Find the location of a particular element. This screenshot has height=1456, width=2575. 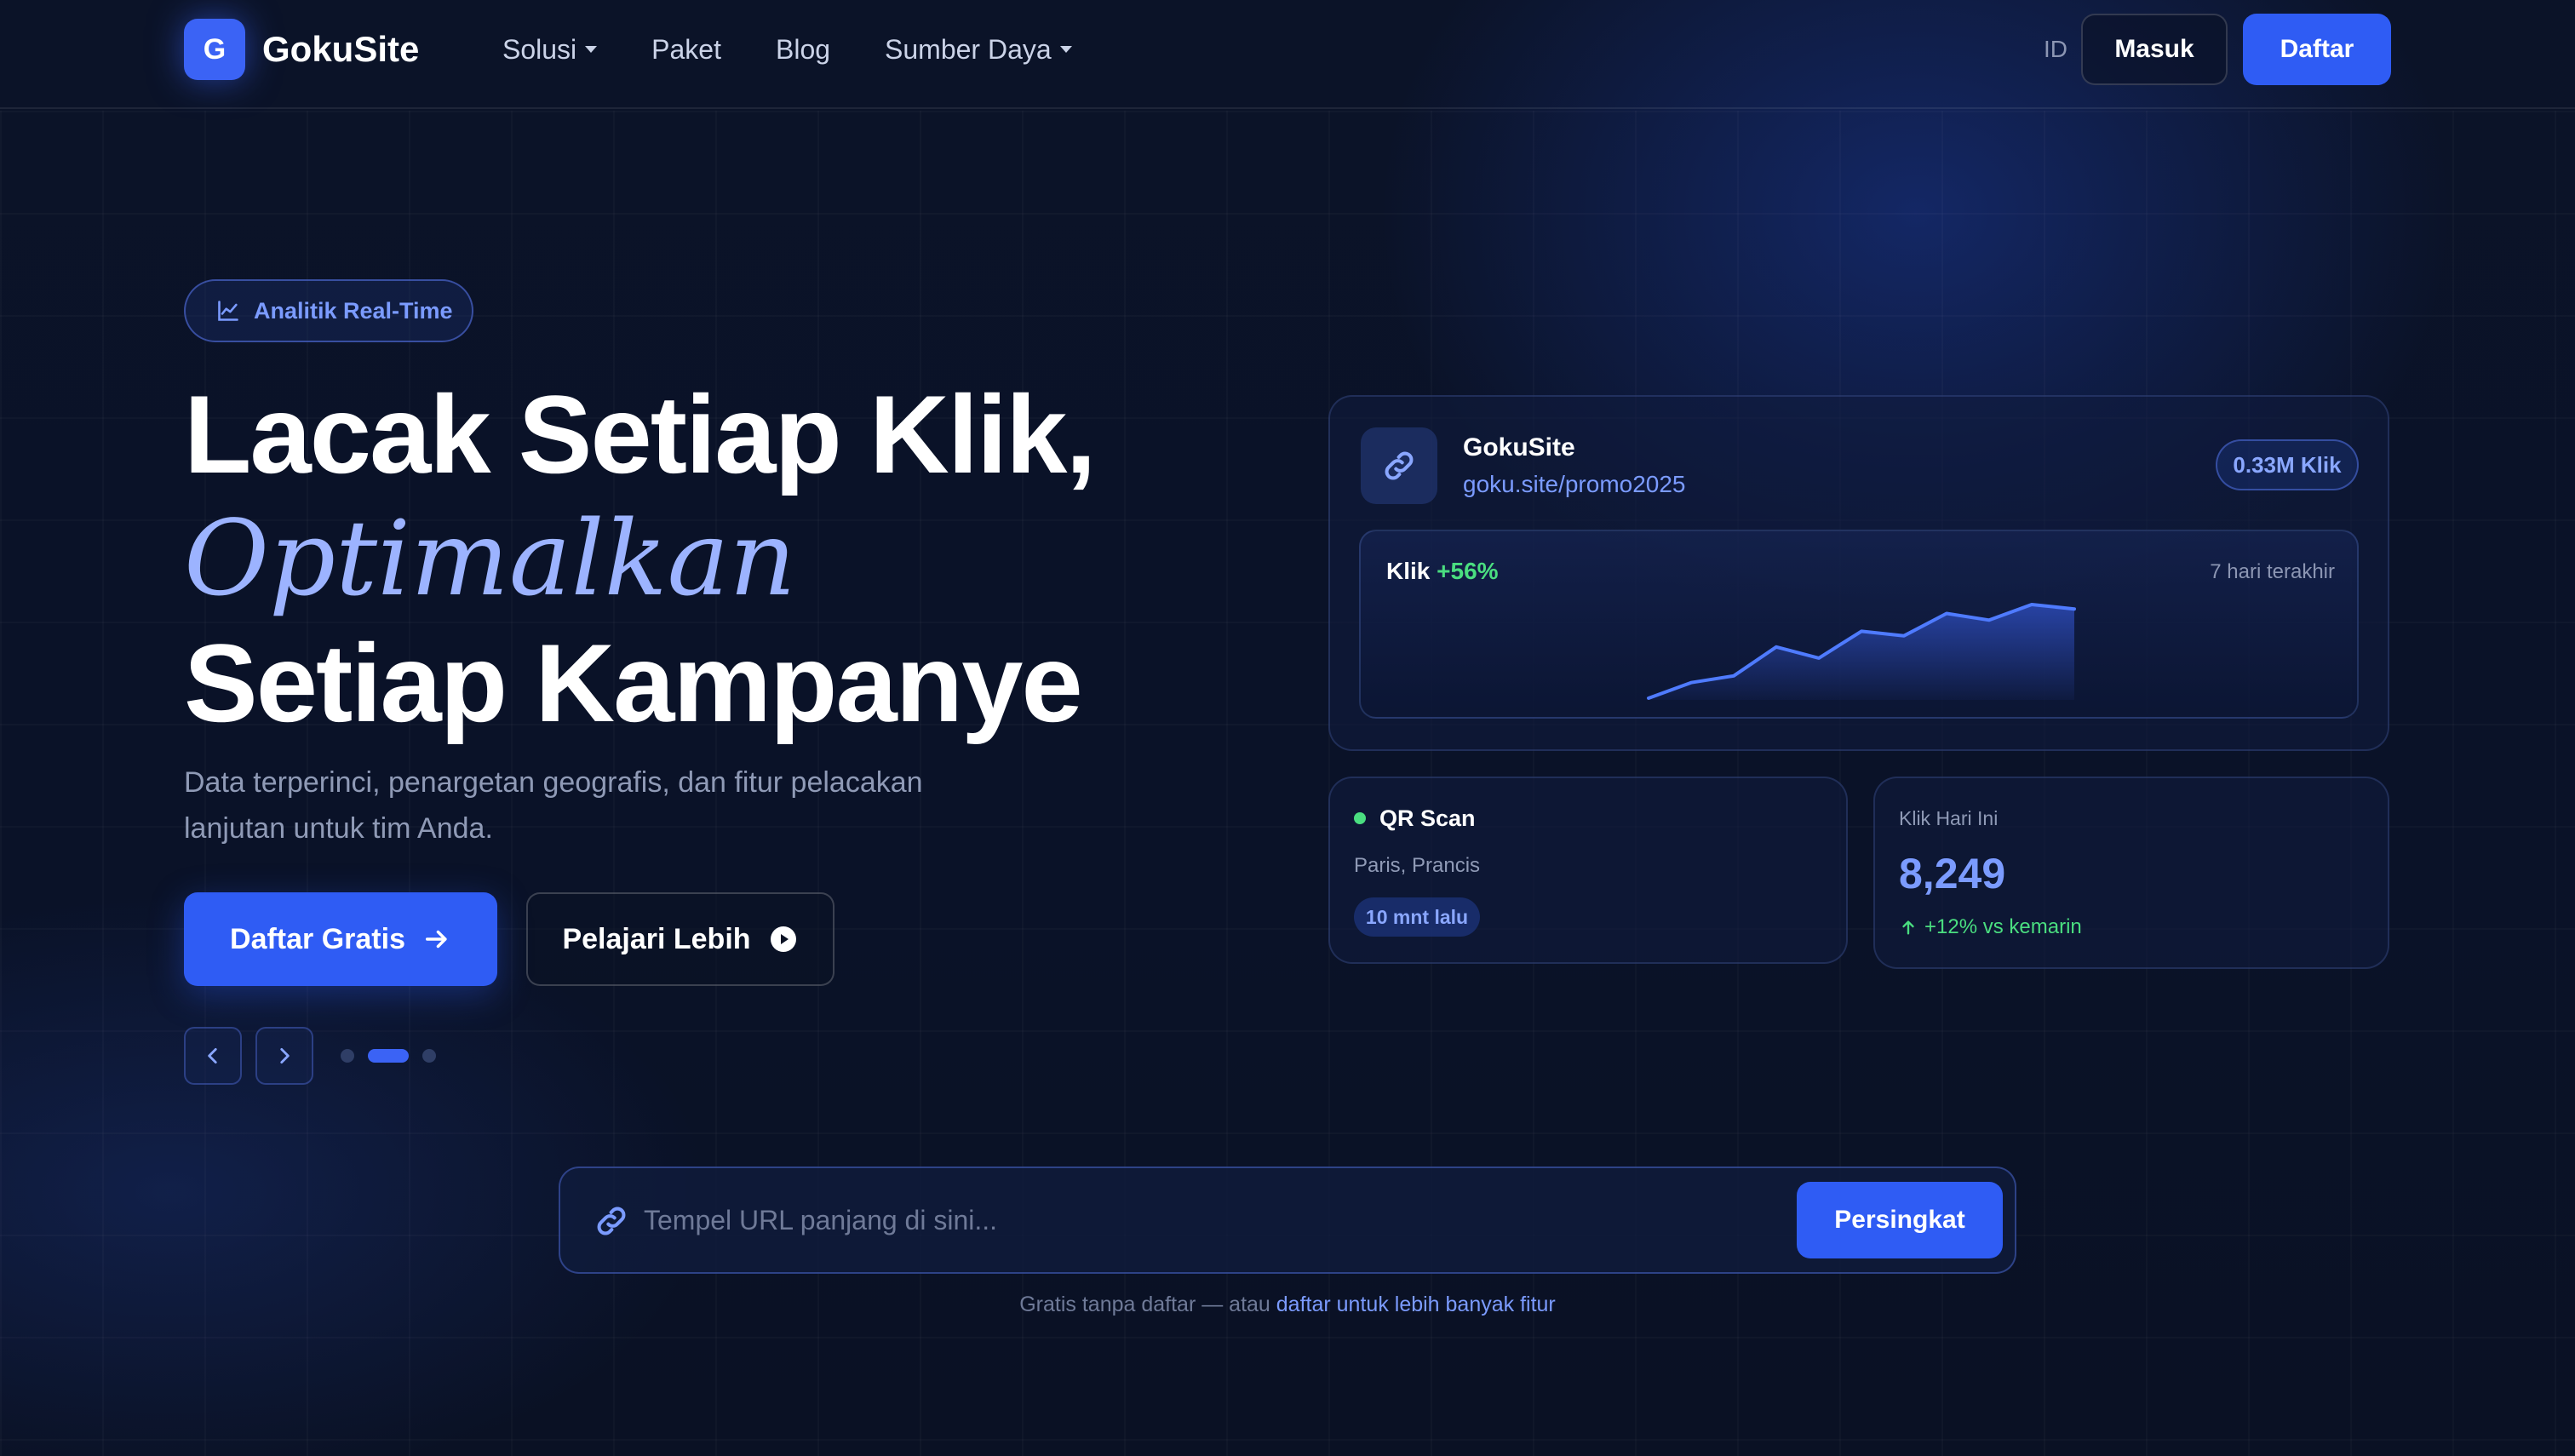

carousel-dot-2-active is located at coordinates (388, 1056).